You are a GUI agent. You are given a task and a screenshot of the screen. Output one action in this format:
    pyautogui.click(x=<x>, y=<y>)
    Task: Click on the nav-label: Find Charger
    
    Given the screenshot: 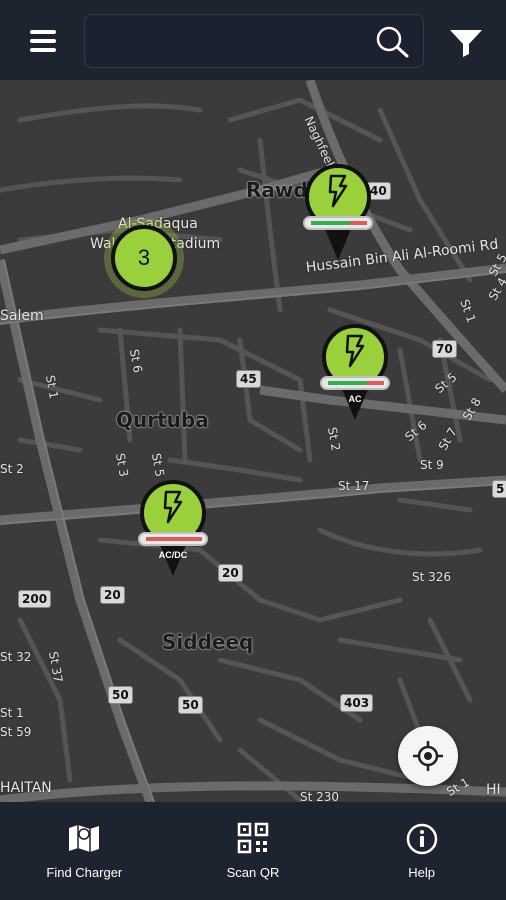 What is the action you would take?
    pyautogui.click(x=84, y=872)
    